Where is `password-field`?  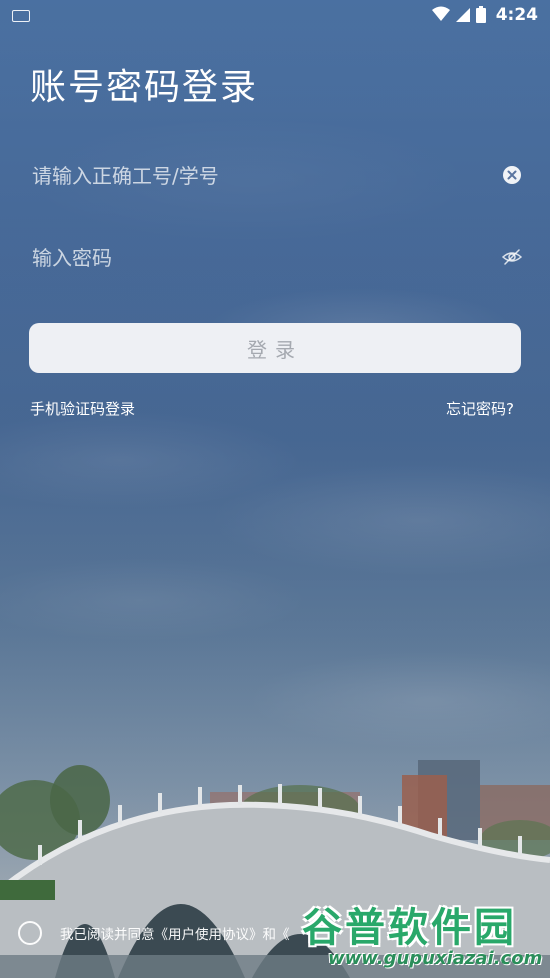
password-field is located at coordinates (276, 258).